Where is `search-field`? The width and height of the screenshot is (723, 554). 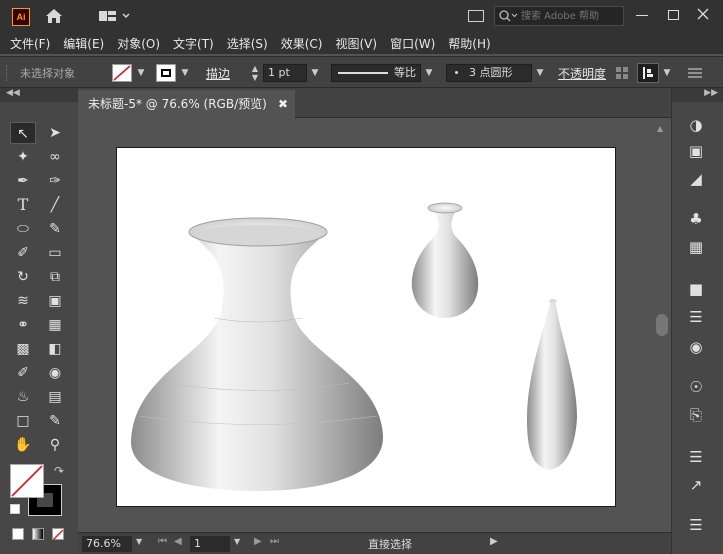 search-field is located at coordinates (559, 16).